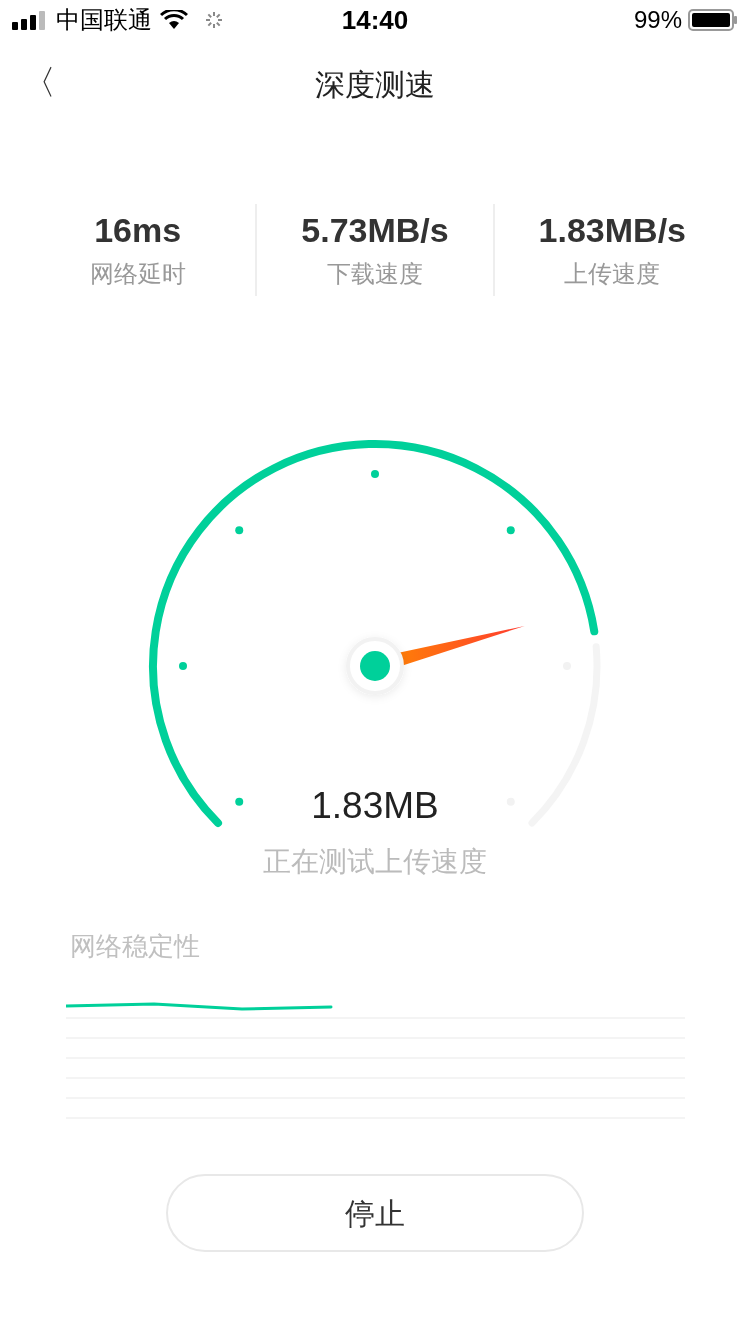 This screenshot has height=1334, width=750. What do you see at coordinates (104, 20) in the screenshot?
I see `carrier-name: 中国联通` at bounding box center [104, 20].